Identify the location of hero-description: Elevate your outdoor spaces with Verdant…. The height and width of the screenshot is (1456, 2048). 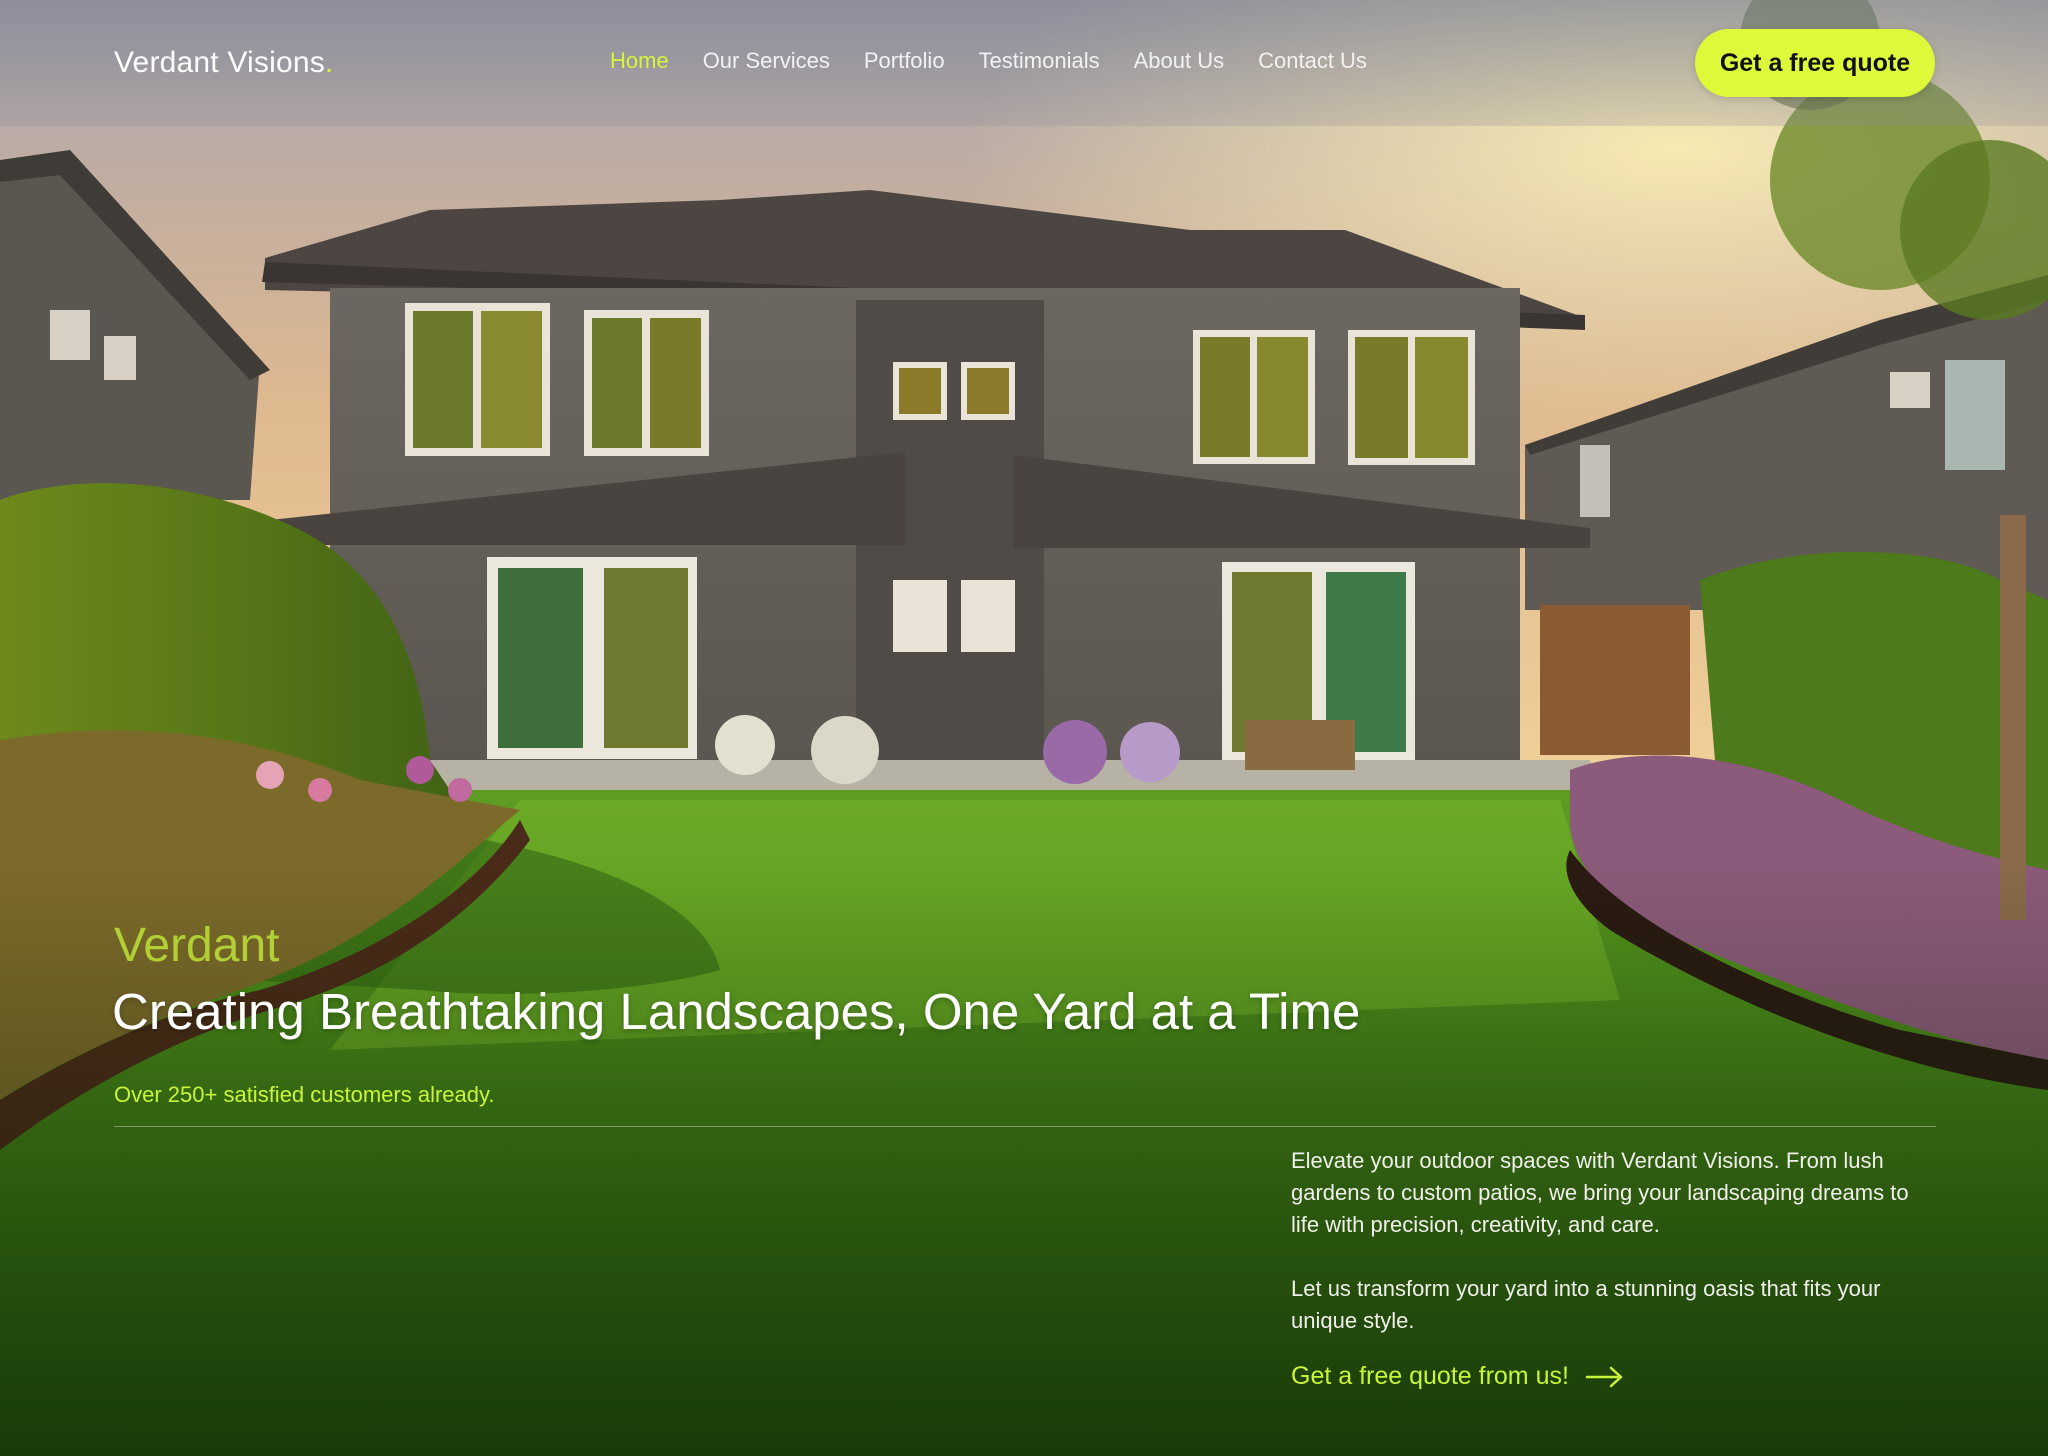
(1600, 1192).